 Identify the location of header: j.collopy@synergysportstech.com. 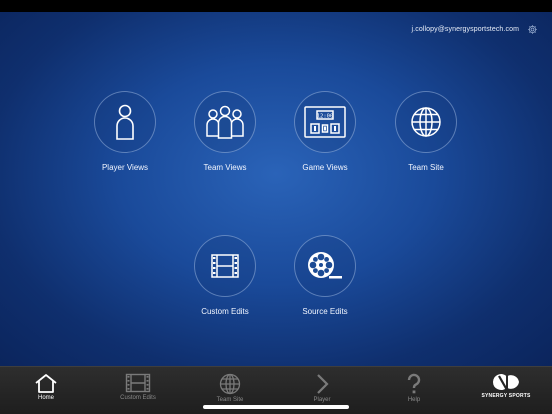
(475, 29).